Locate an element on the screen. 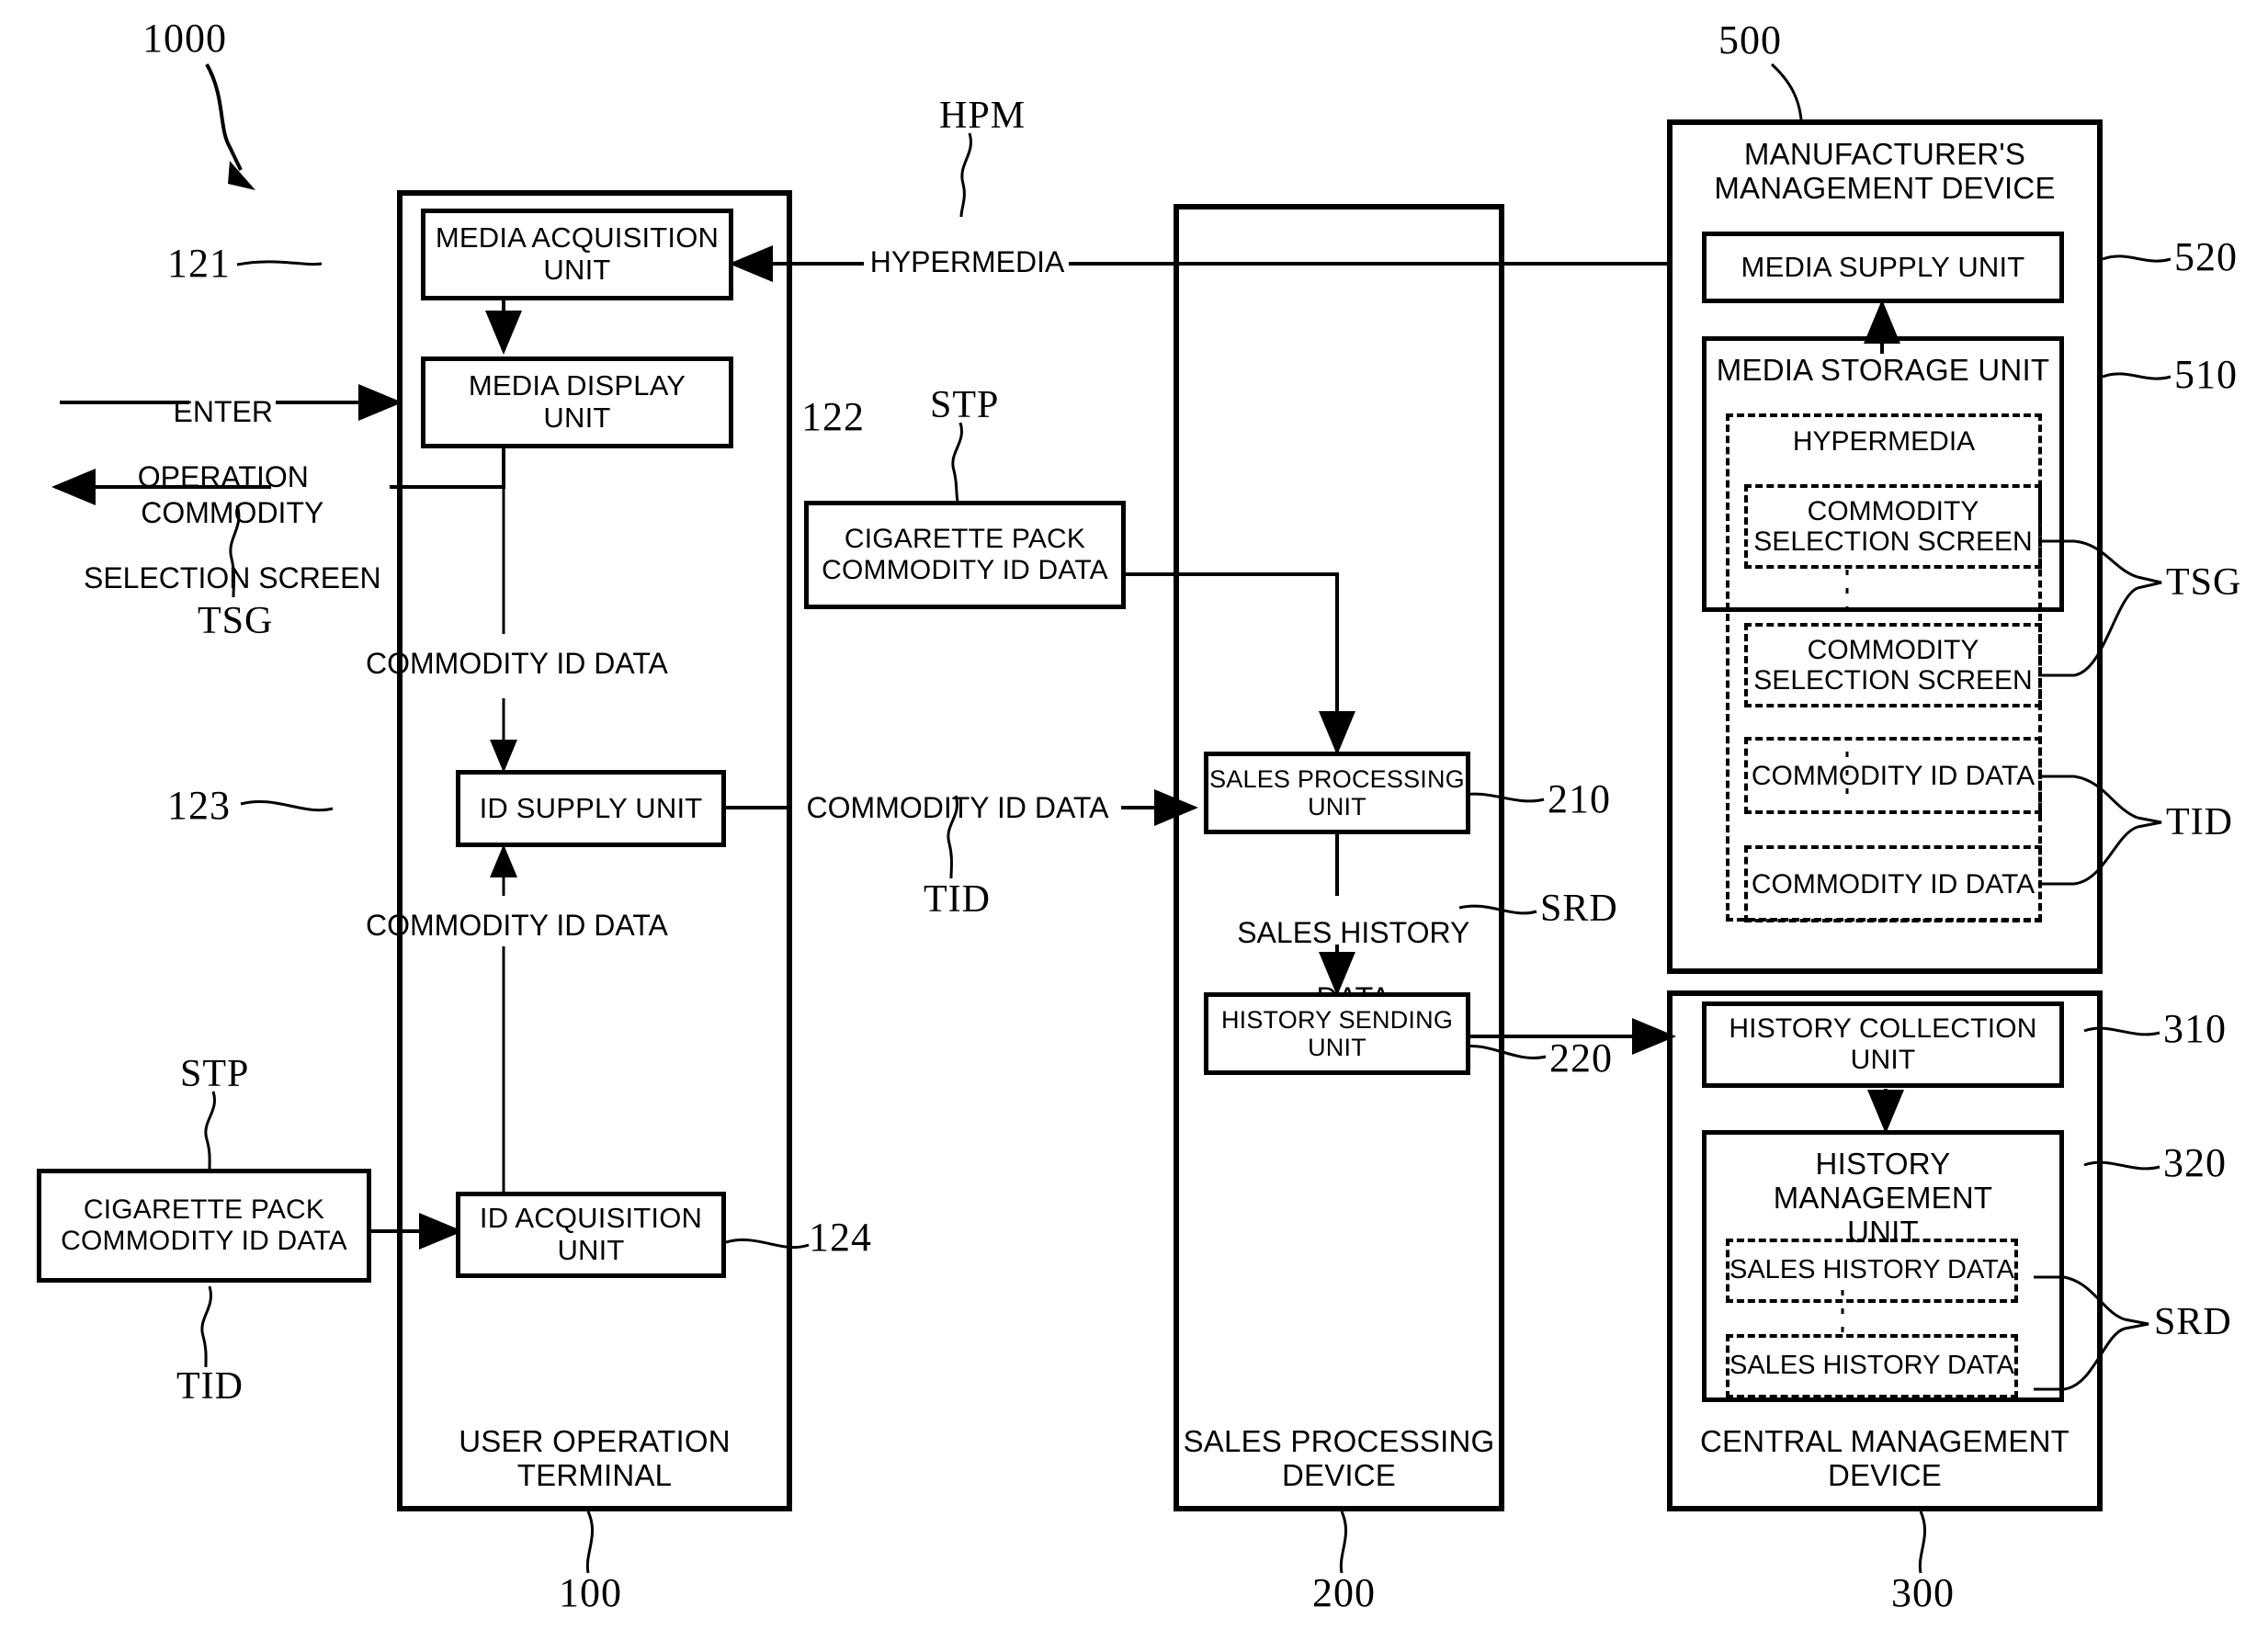 The width and height of the screenshot is (2268, 1652). sales-history-data-record-1-label: SALES HISTORY DATA is located at coordinates (1871, 1270).